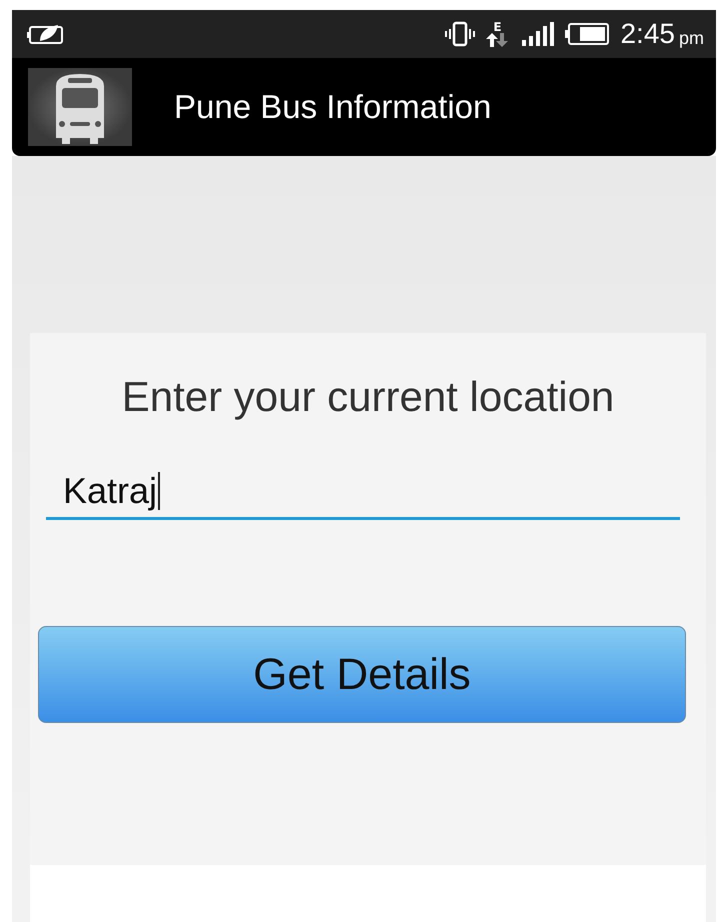  Describe the element at coordinates (691, 38) in the screenshot. I see `clock-period: pm` at that location.